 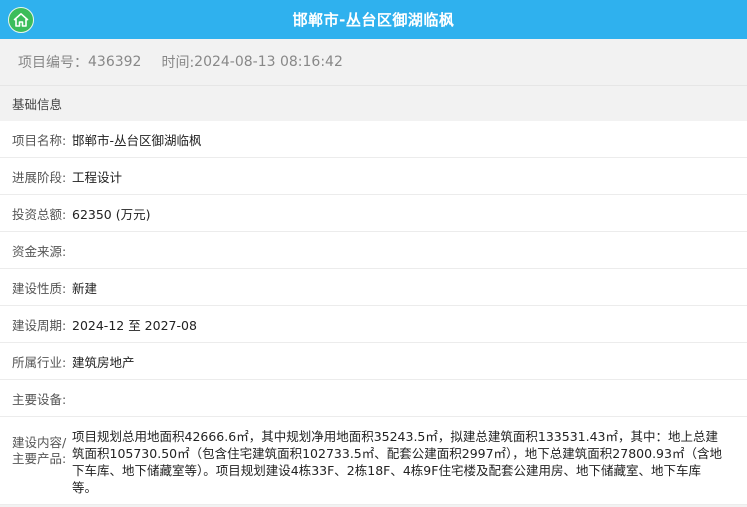 I want to click on project-number-label: 项目编号：, so click(x=53, y=63).